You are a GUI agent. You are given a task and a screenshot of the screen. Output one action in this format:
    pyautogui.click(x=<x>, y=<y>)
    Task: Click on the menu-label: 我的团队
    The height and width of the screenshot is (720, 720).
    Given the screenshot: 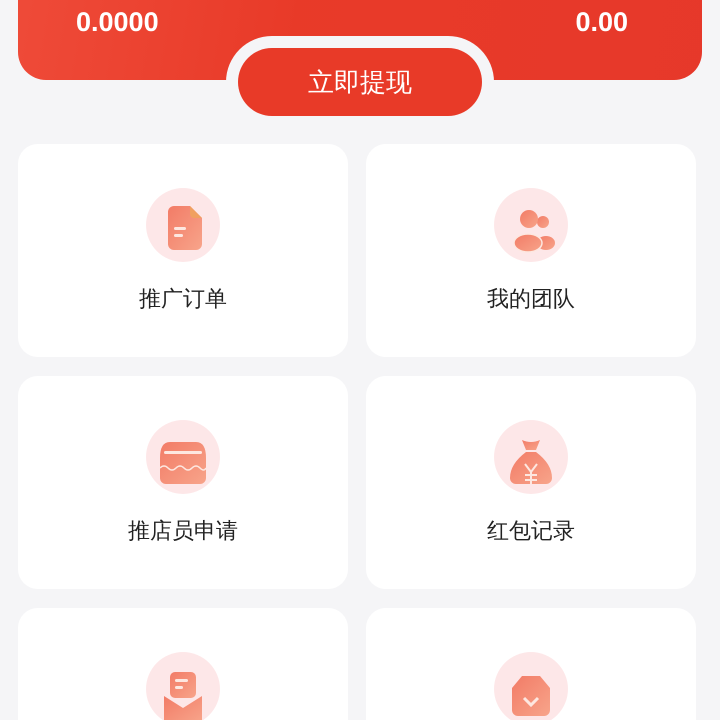 What is the action you would take?
    pyautogui.click(x=531, y=299)
    